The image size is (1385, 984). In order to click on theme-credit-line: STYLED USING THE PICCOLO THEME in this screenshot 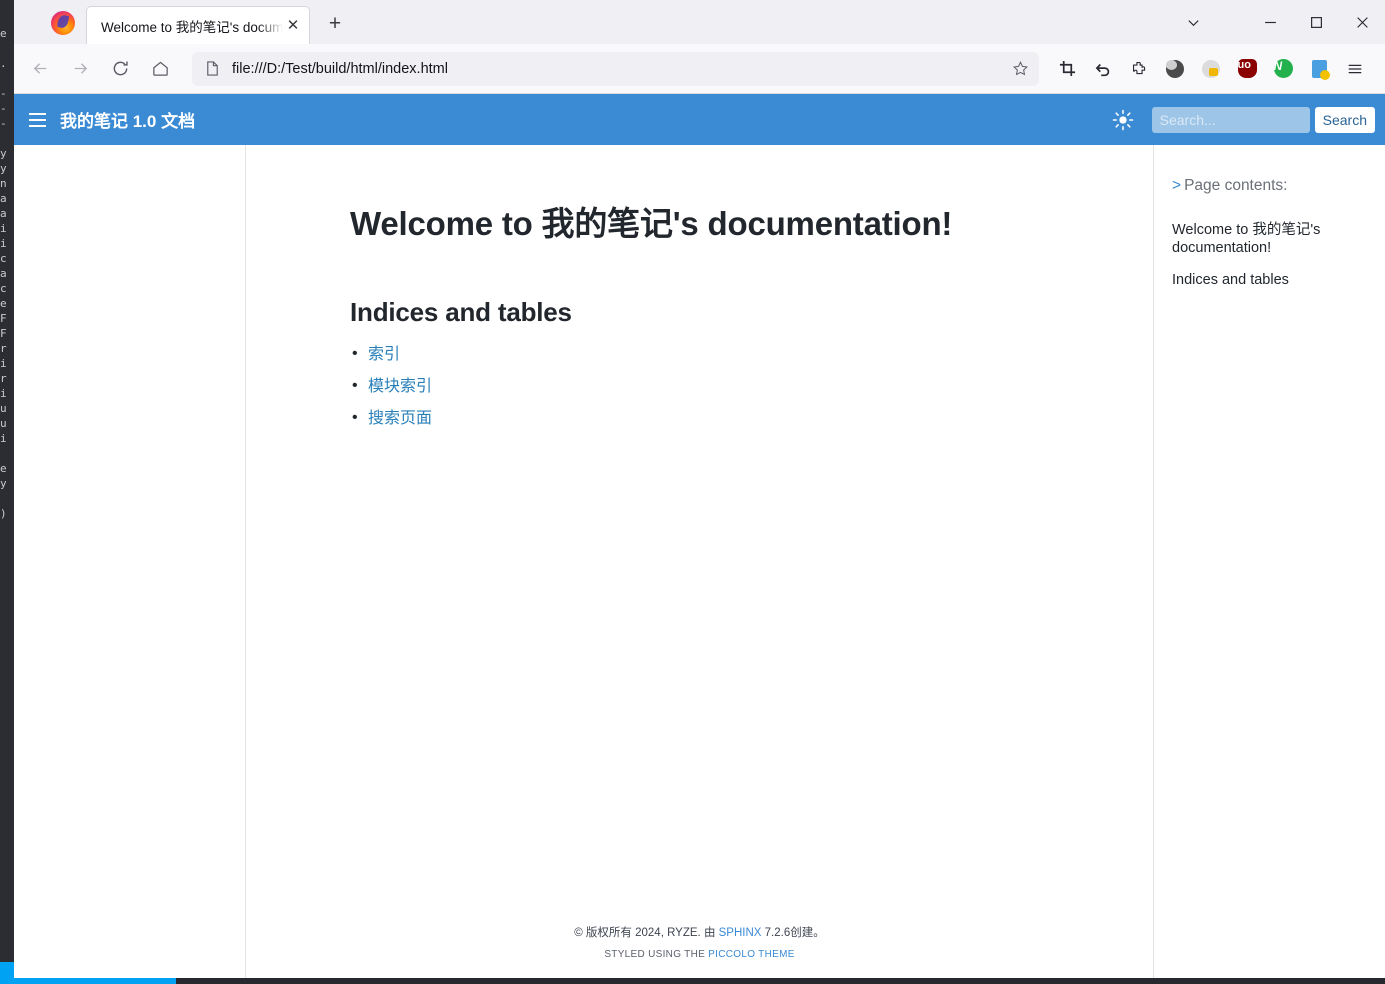, I will do `click(699, 954)`.